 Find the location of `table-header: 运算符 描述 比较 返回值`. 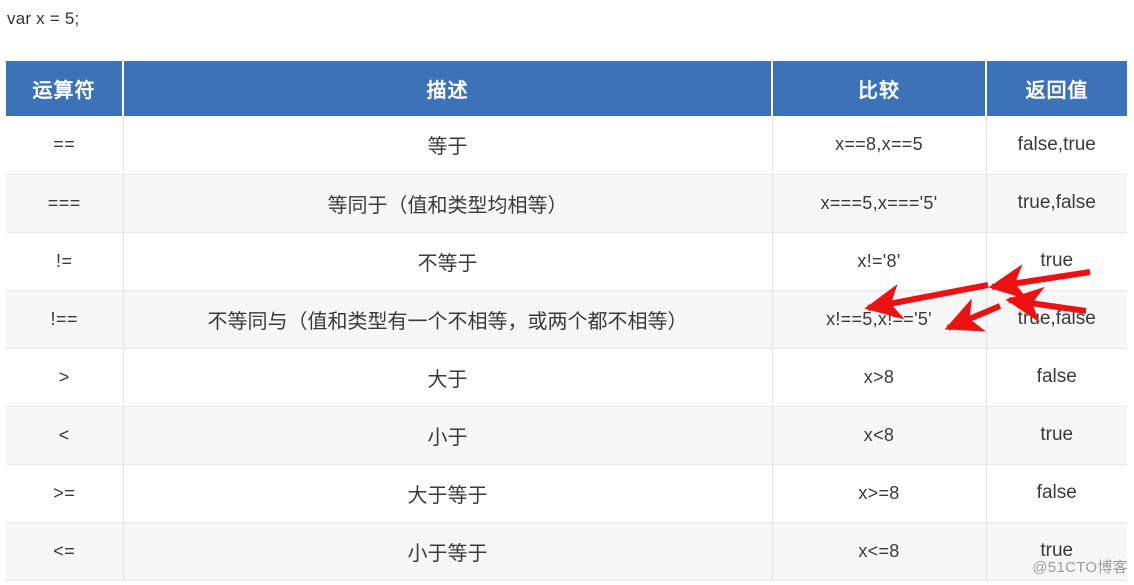

table-header: 运算符 描述 比较 返回值 is located at coordinates (566, 88).